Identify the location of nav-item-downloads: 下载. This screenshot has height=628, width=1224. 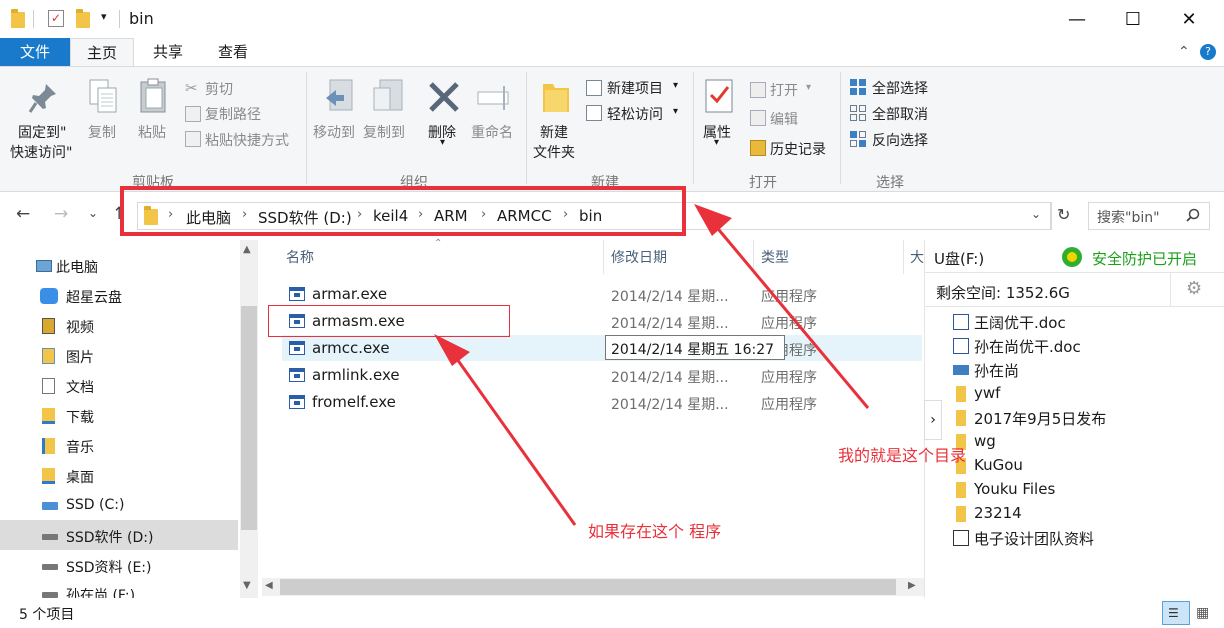
(135, 416).